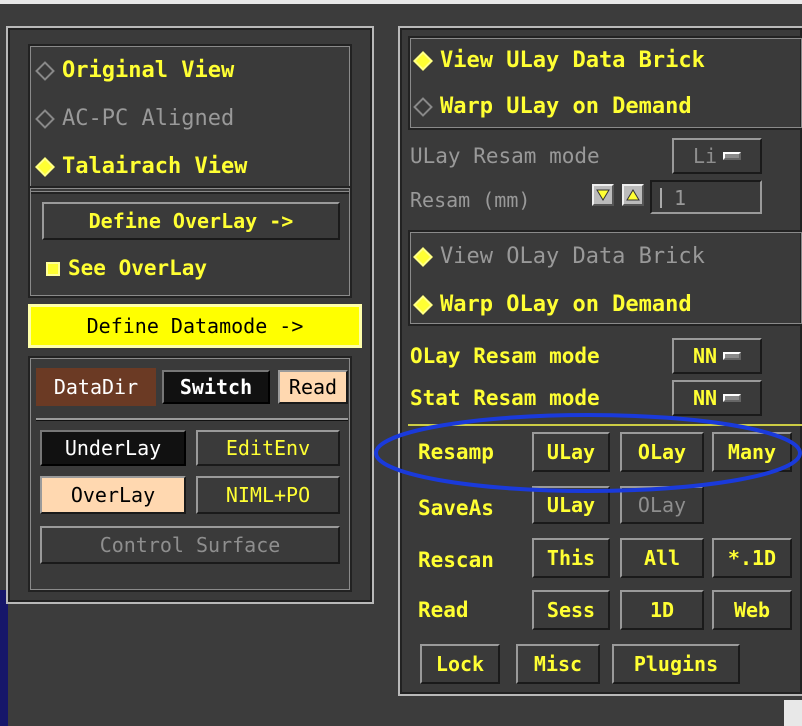 This screenshot has width=802, height=726. What do you see at coordinates (148, 118) in the screenshot?
I see `ac-pc-aligned-label: AC-PC Aligned` at bounding box center [148, 118].